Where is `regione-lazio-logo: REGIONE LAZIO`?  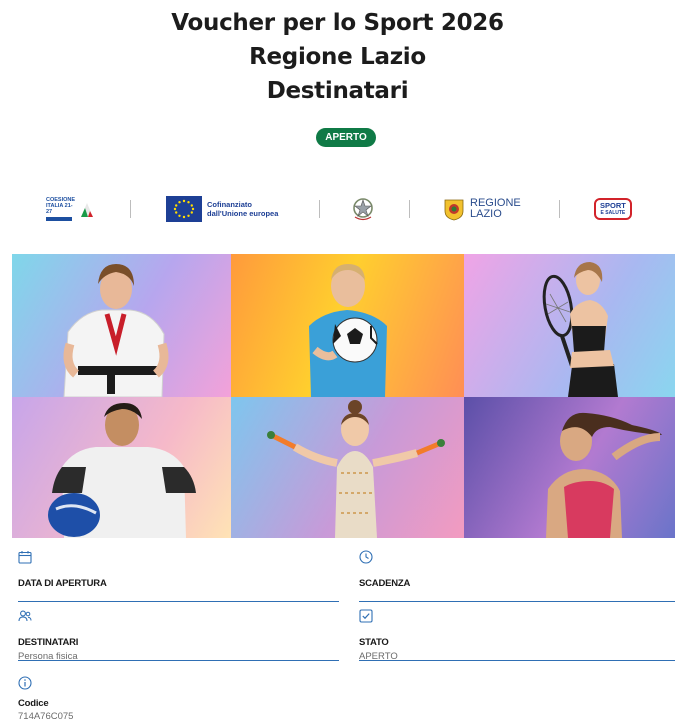 regione-lazio-logo: REGIONE LAZIO is located at coordinates (482, 209).